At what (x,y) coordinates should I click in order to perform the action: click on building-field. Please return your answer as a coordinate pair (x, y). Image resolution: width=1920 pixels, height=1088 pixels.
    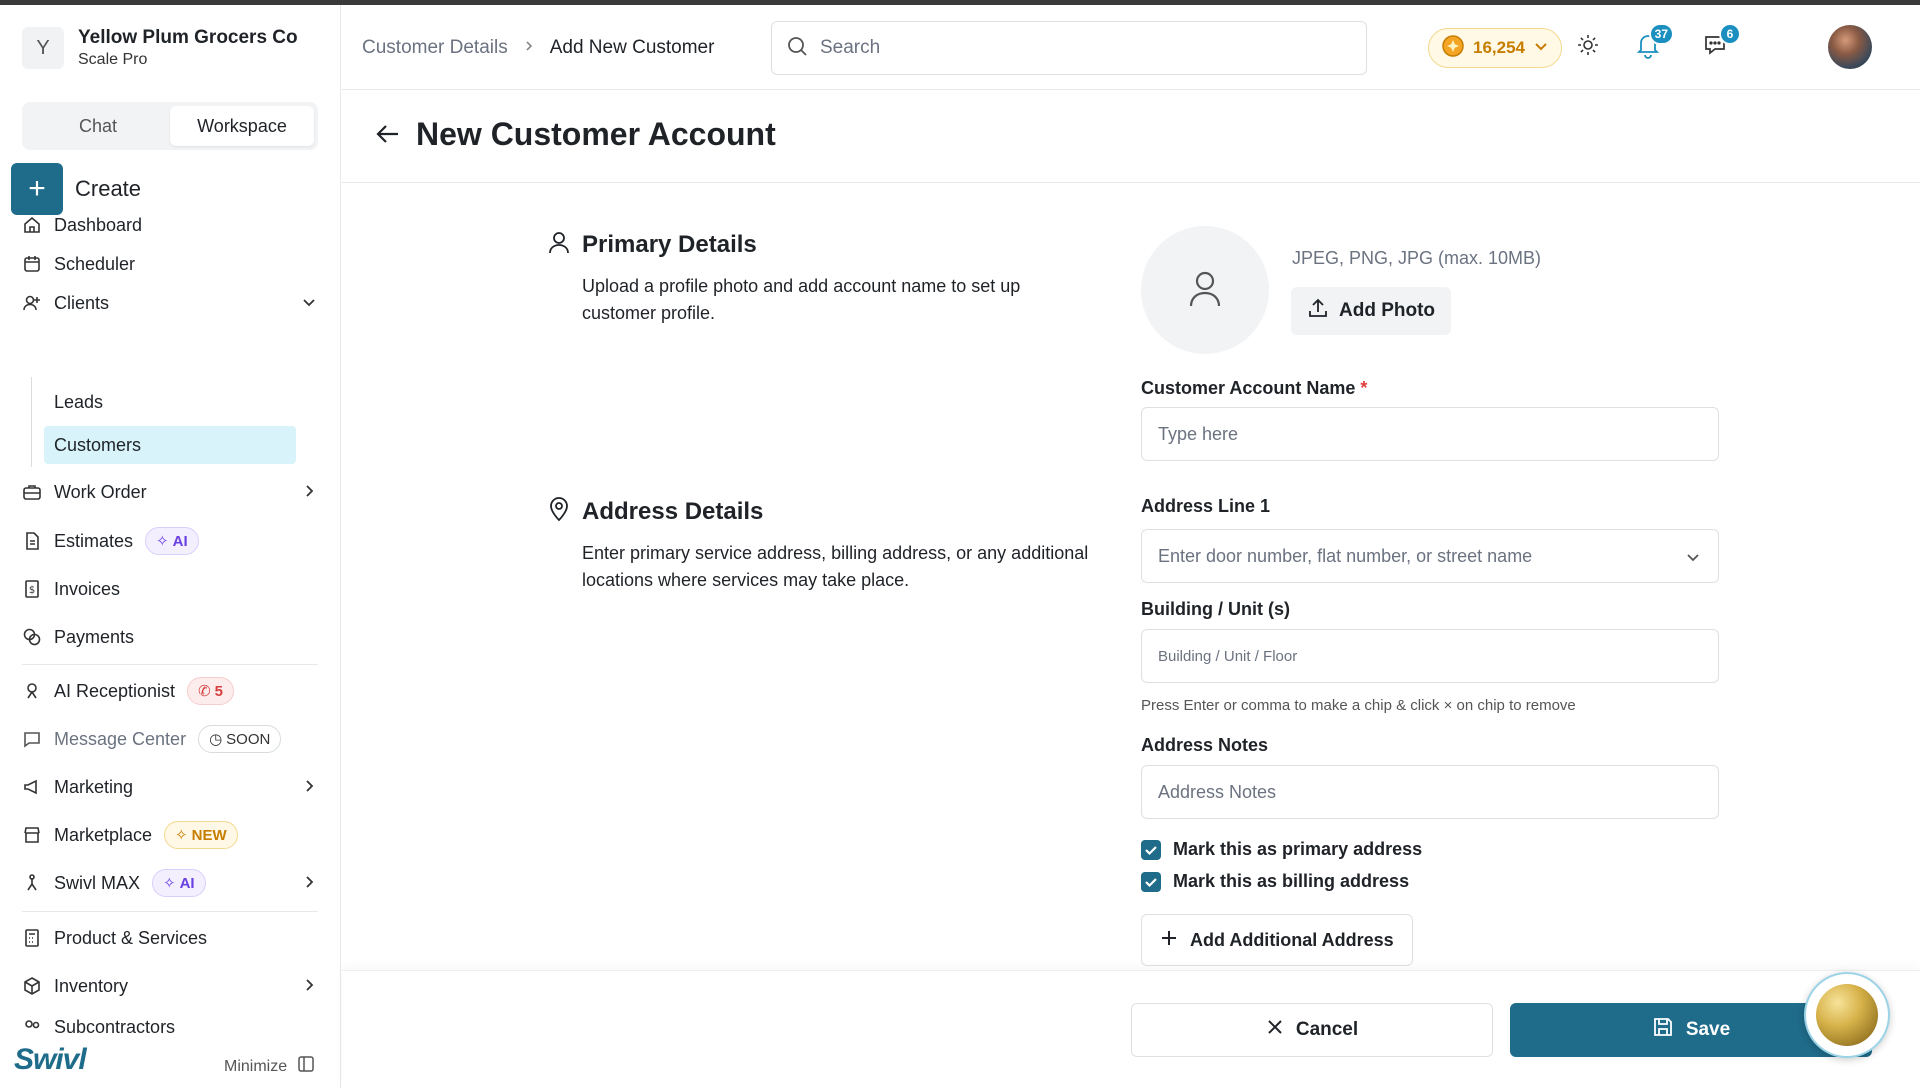
    Looking at the image, I should click on (1430, 656).